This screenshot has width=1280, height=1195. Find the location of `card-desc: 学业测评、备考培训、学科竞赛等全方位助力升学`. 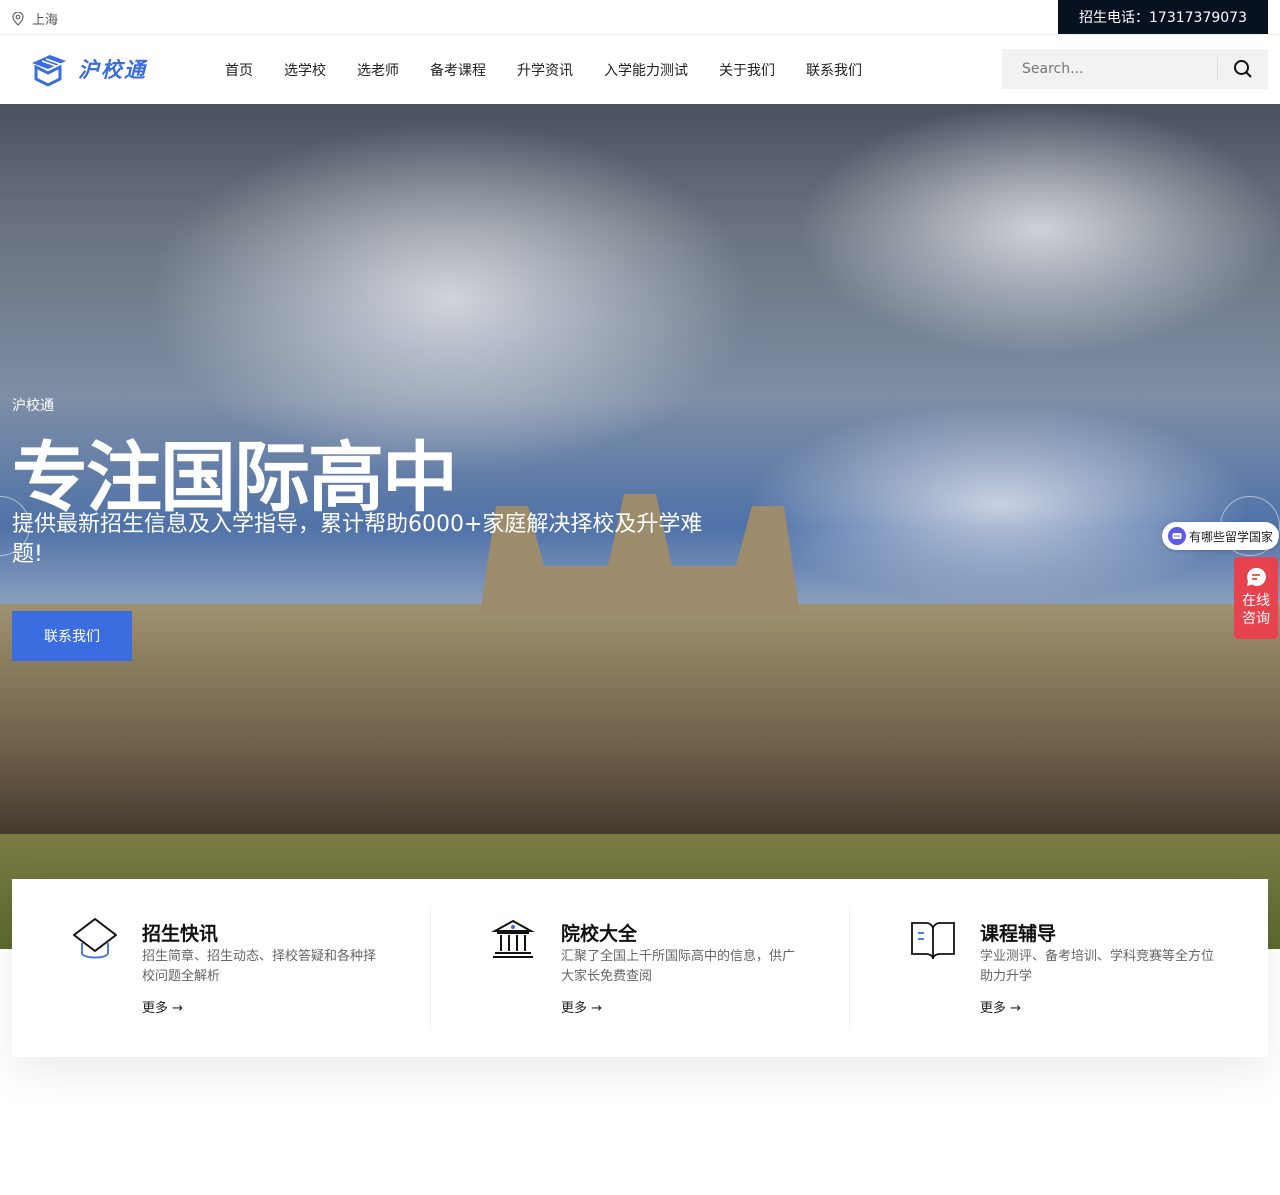

card-desc: 学业测评、备考培训、学科竞赛等全方位助力升学 is located at coordinates (1097, 966).